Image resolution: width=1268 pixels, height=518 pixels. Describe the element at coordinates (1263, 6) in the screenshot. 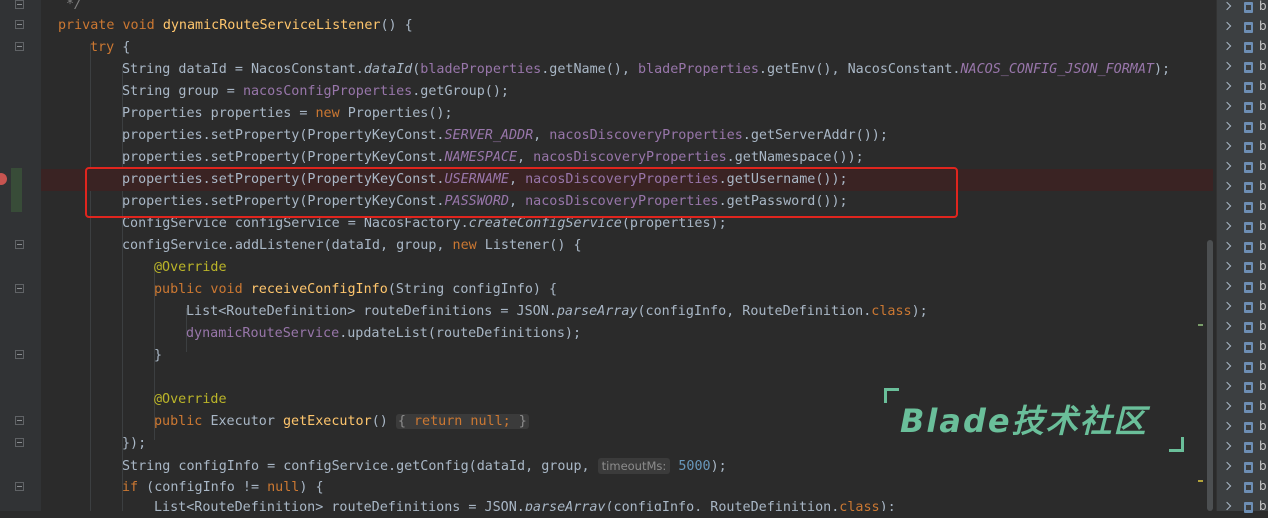

I see `project-tree-item-label: b` at that location.